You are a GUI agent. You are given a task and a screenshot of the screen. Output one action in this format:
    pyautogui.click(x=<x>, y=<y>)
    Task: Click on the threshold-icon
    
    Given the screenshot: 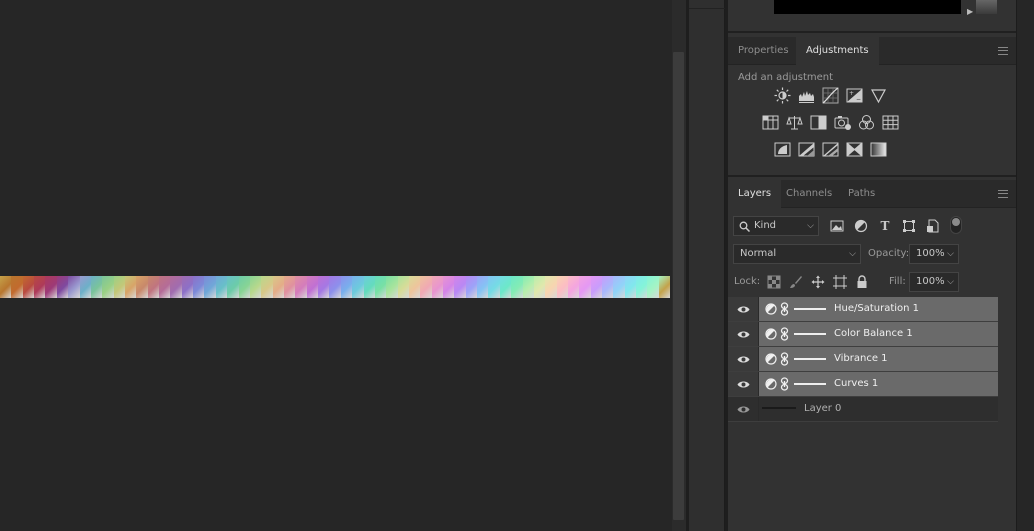 What is the action you would take?
    pyautogui.click(x=830, y=149)
    